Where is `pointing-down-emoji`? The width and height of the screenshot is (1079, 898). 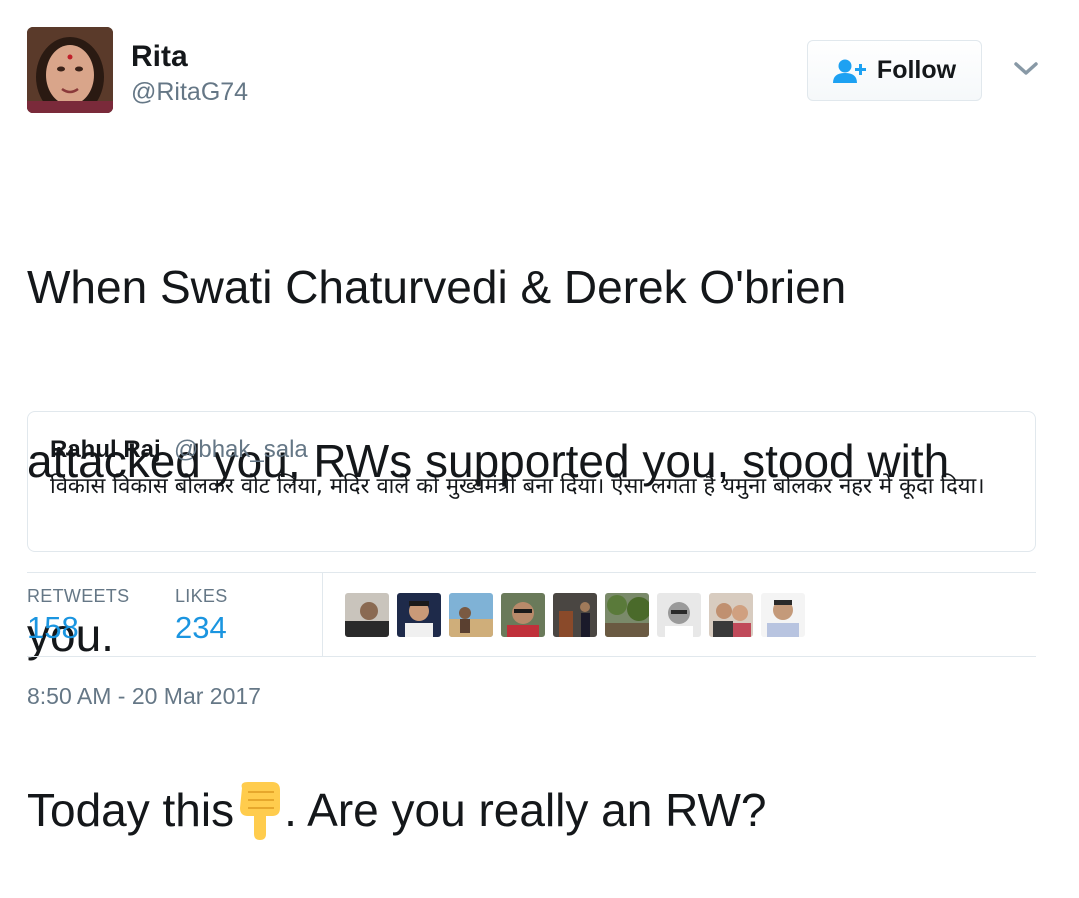
pointing-down-emoji is located at coordinates (260, 811).